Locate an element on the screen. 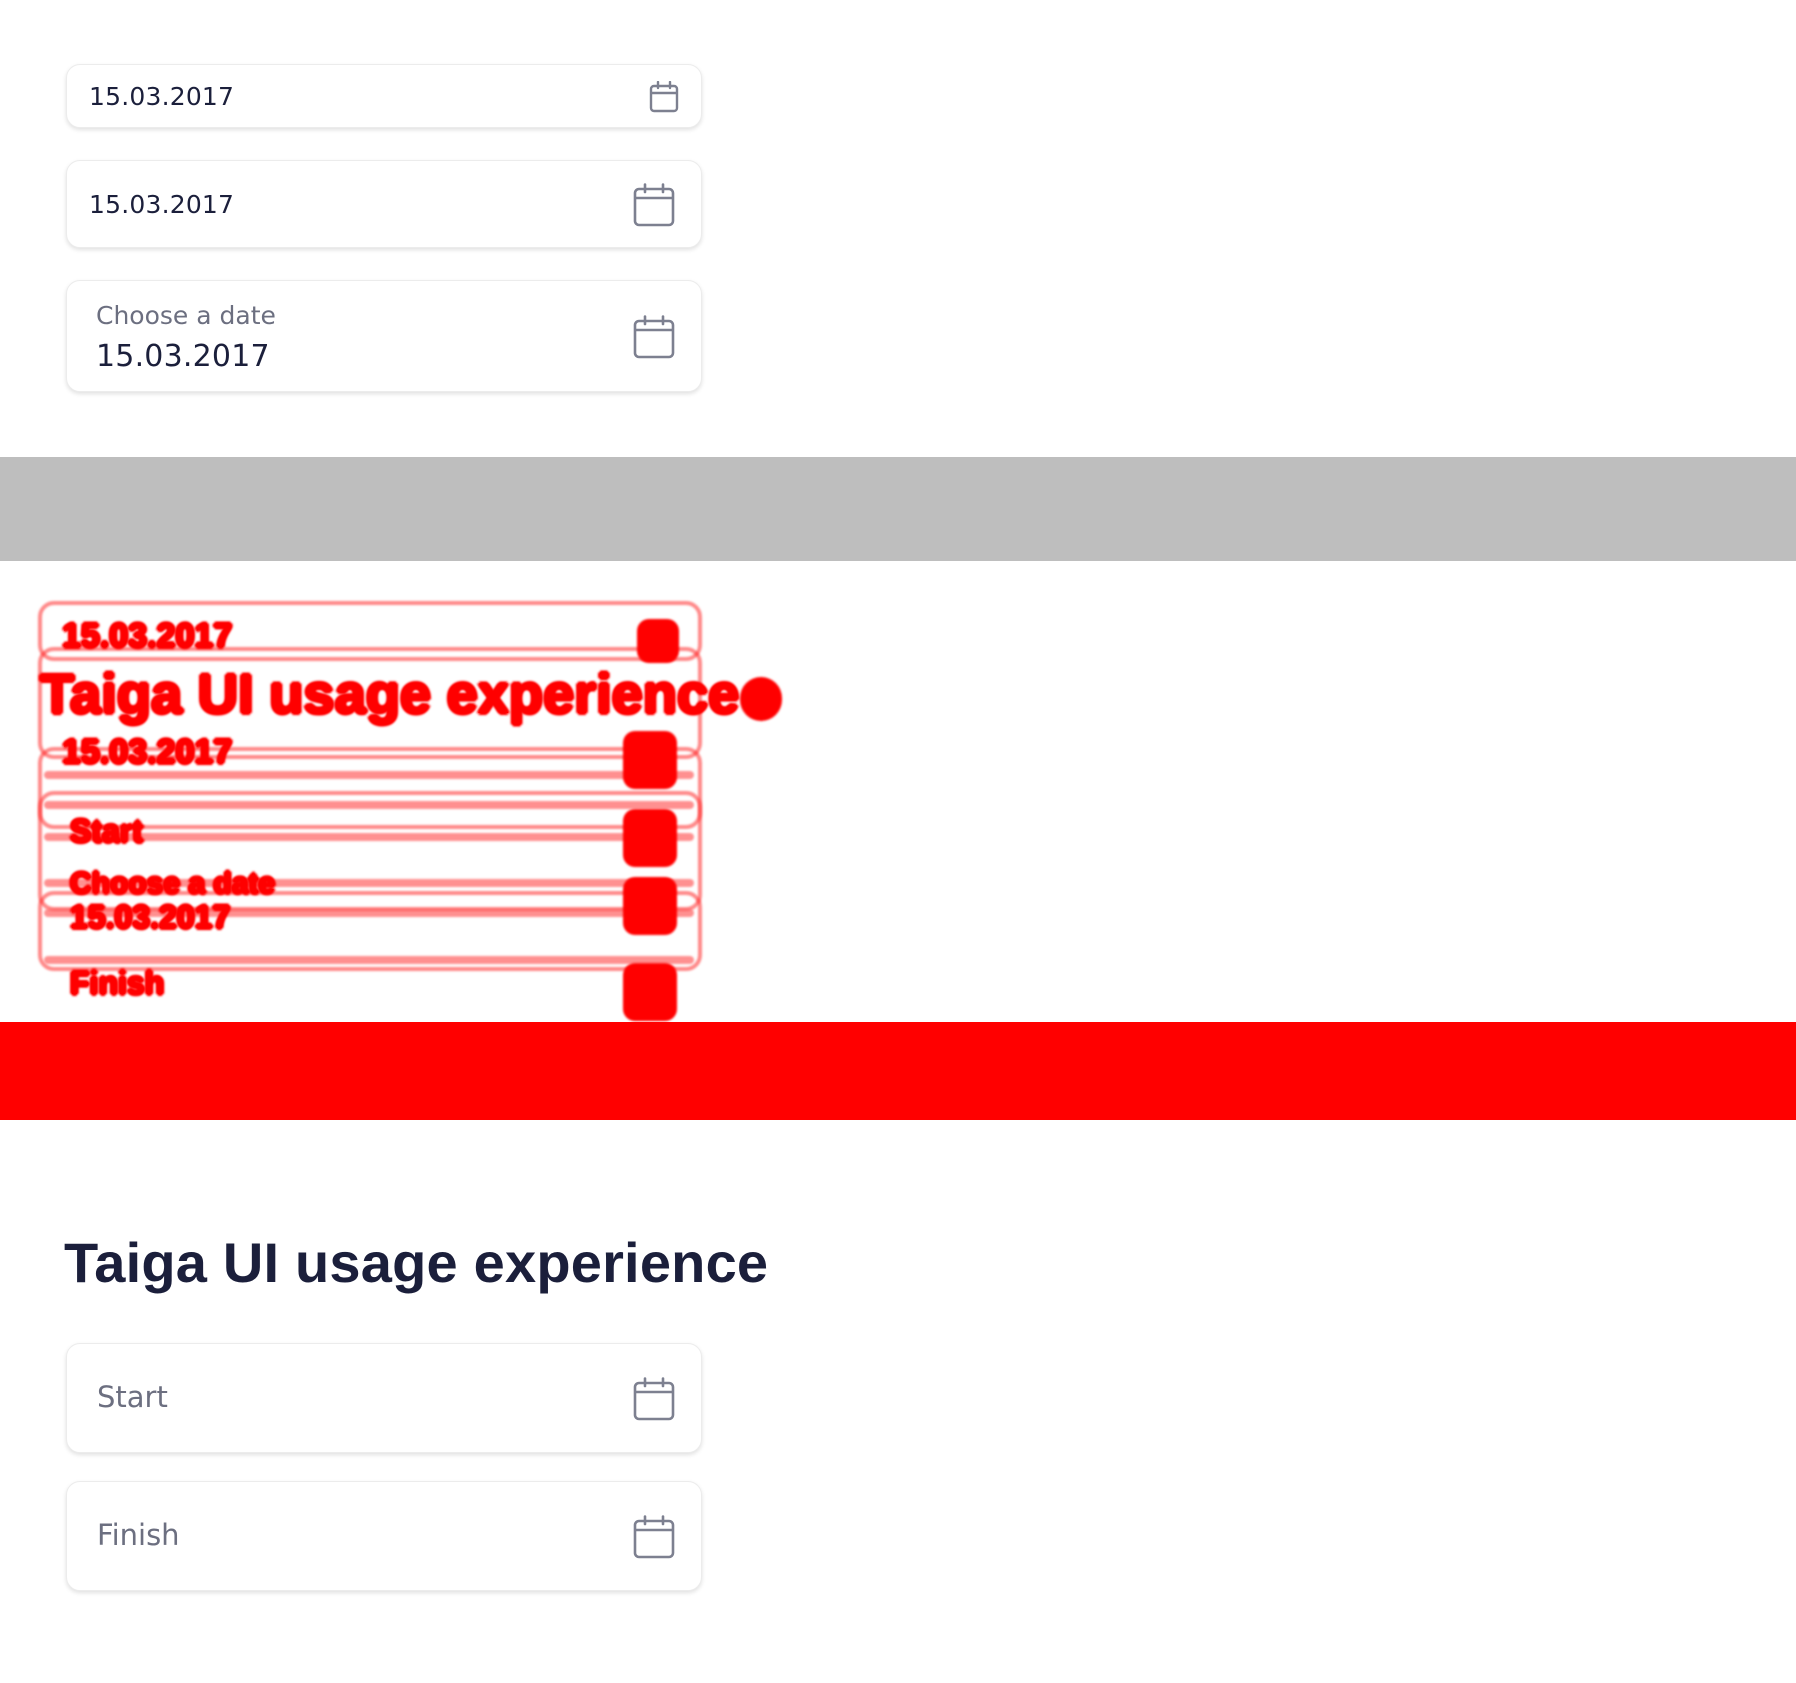 The height and width of the screenshot is (1683, 1796). separator-red is located at coordinates (898, 1071).